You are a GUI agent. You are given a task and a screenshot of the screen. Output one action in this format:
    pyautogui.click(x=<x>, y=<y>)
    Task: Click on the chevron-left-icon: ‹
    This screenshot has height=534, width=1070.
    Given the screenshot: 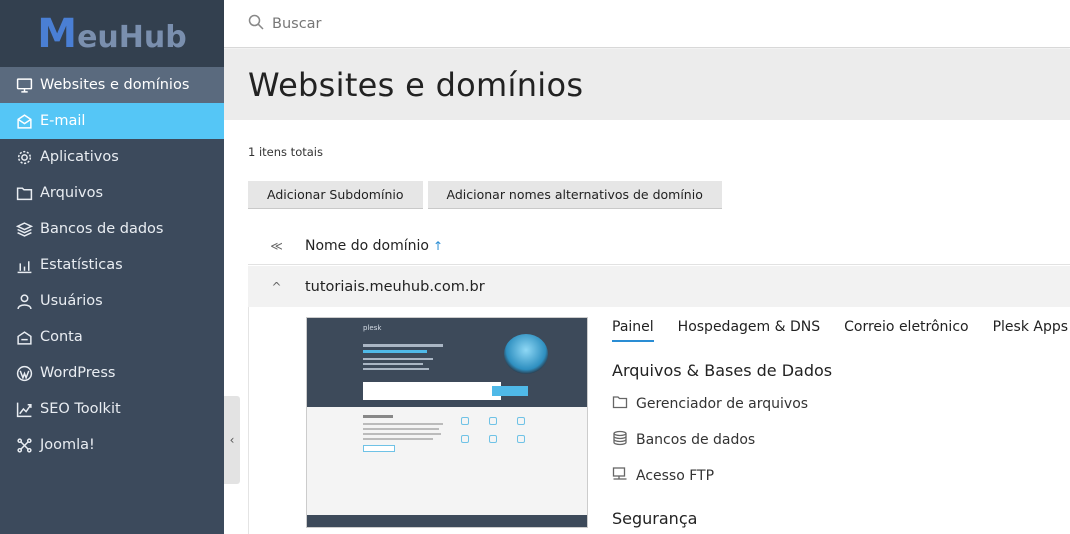 What is the action you would take?
    pyautogui.click(x=232, y=440)
    